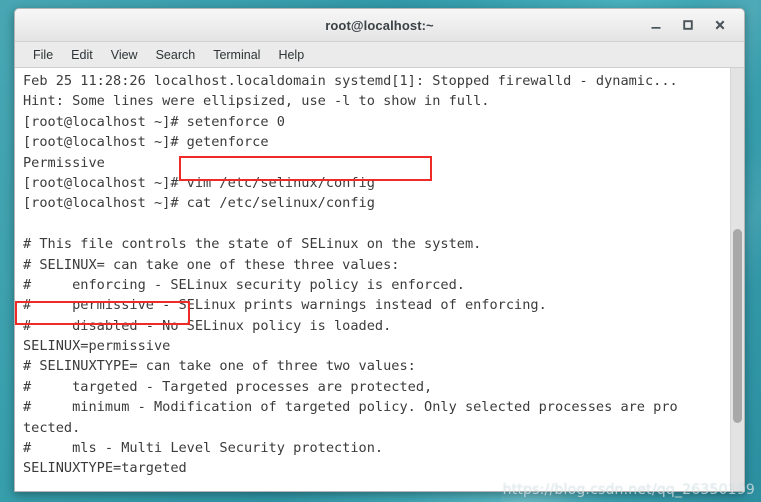 This screenshot has height=502, width=761. What do you see at coordinates (656, 25) in the screenshot?
I see `minimize-icon` at bounding box center [656, 25].